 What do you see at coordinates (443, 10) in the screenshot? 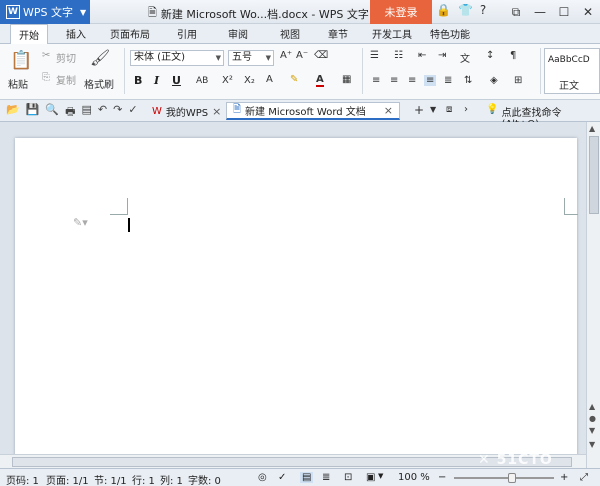
I see `lock-icon: 🔒` at bounding box center [443, 10].